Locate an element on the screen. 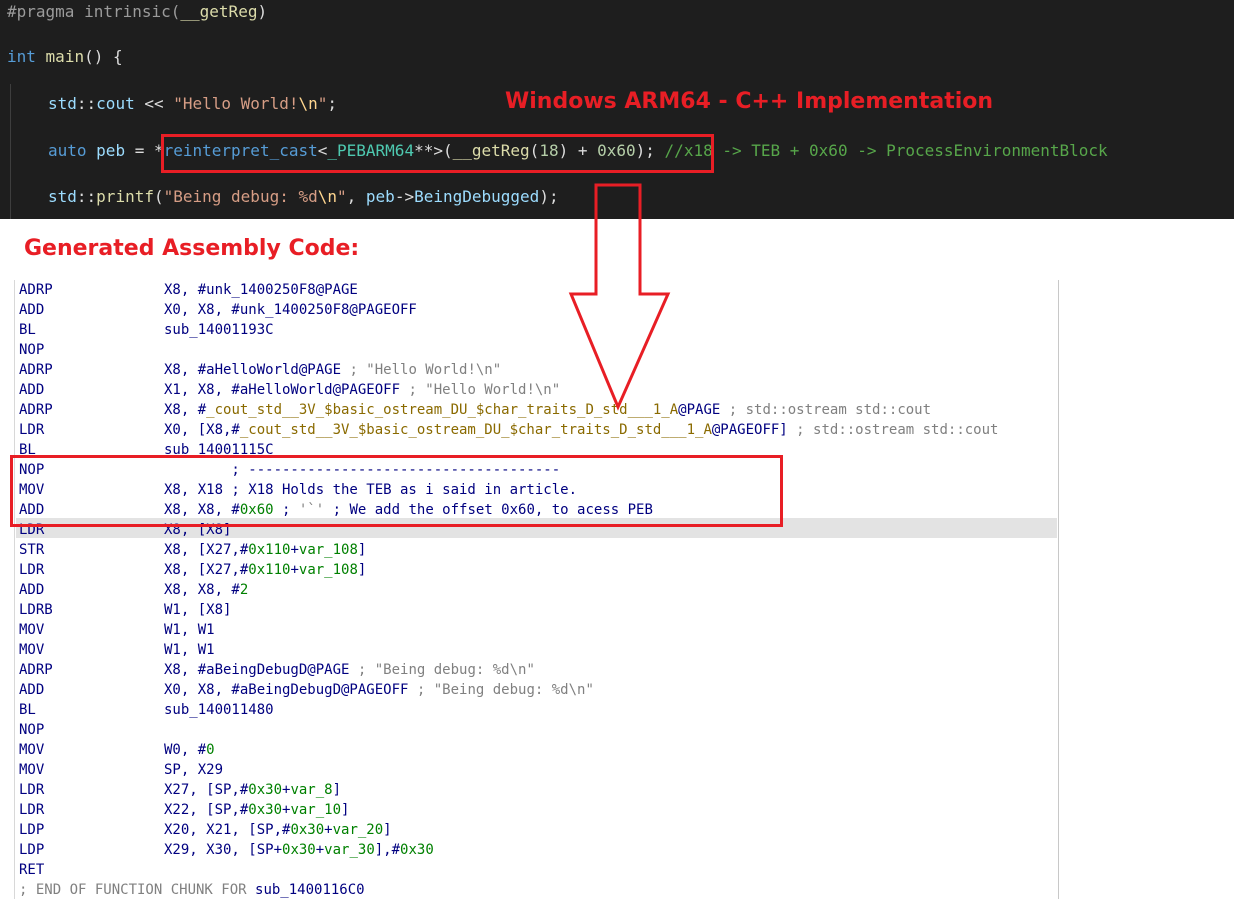  code-line-1: #pragma intrinsic(__getReg) is located at coordinates (137, 12).